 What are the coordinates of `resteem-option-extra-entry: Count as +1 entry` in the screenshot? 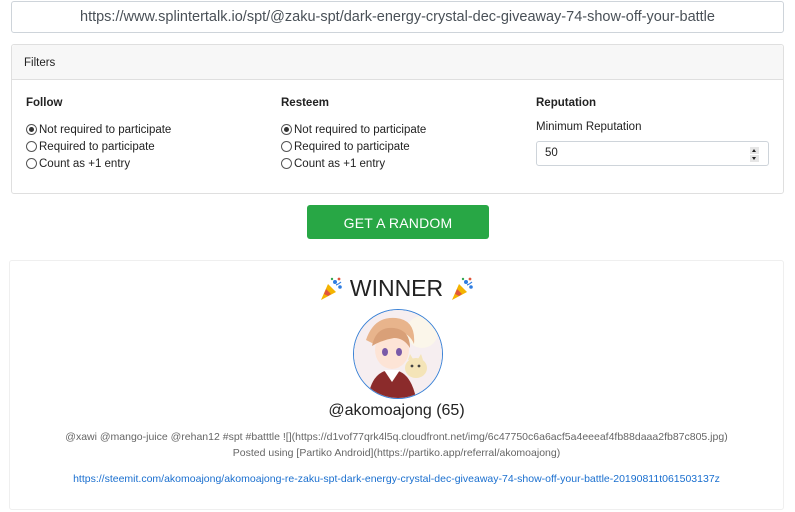 It's located at (353, 163).